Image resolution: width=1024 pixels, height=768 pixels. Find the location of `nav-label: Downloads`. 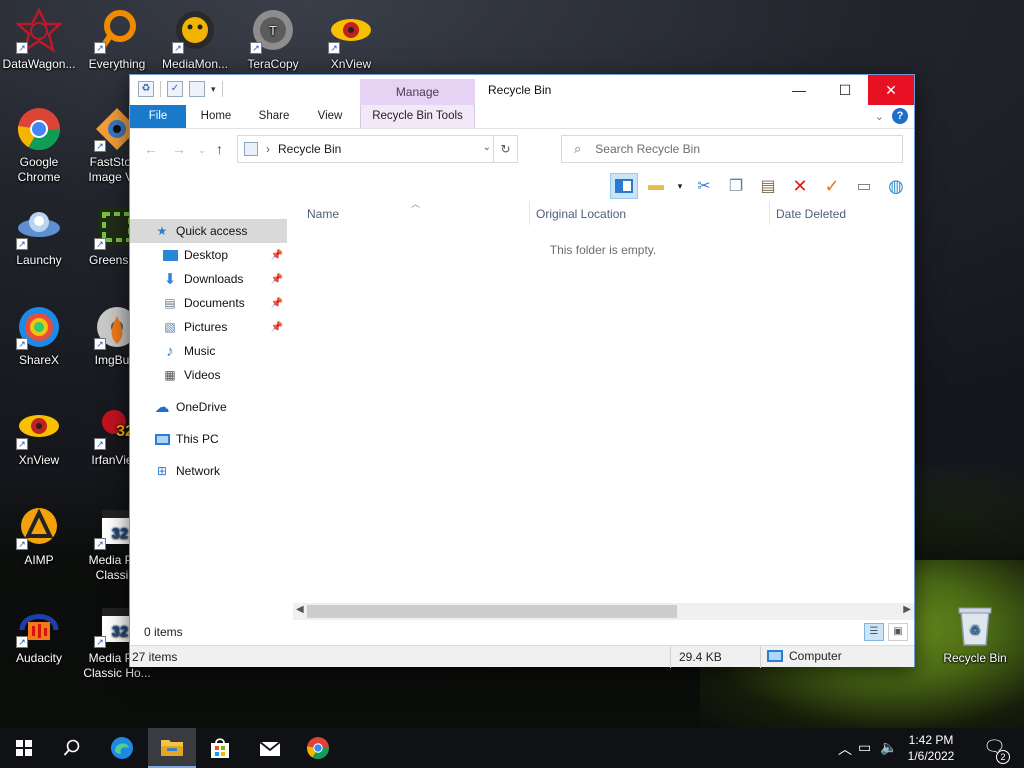

nav-label: Downloads is located at coordinates (214, 279).